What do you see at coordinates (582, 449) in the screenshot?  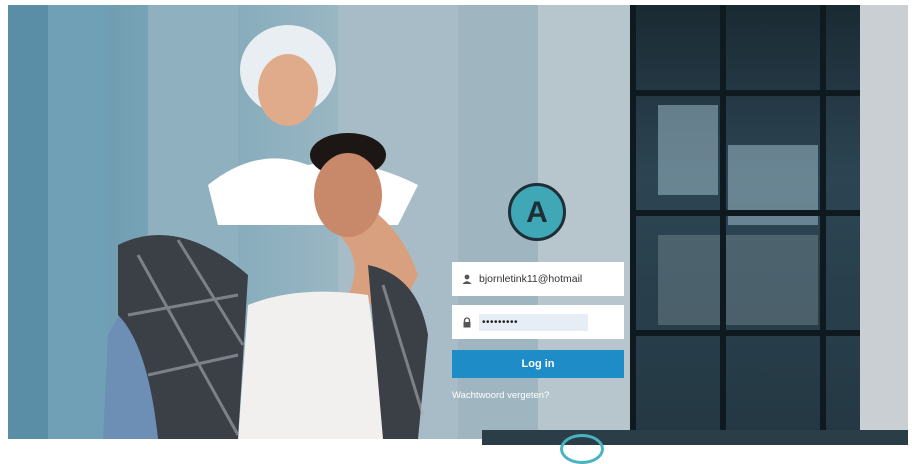 I see `bottom-logo-fragment` at bounding box center [582, 449].